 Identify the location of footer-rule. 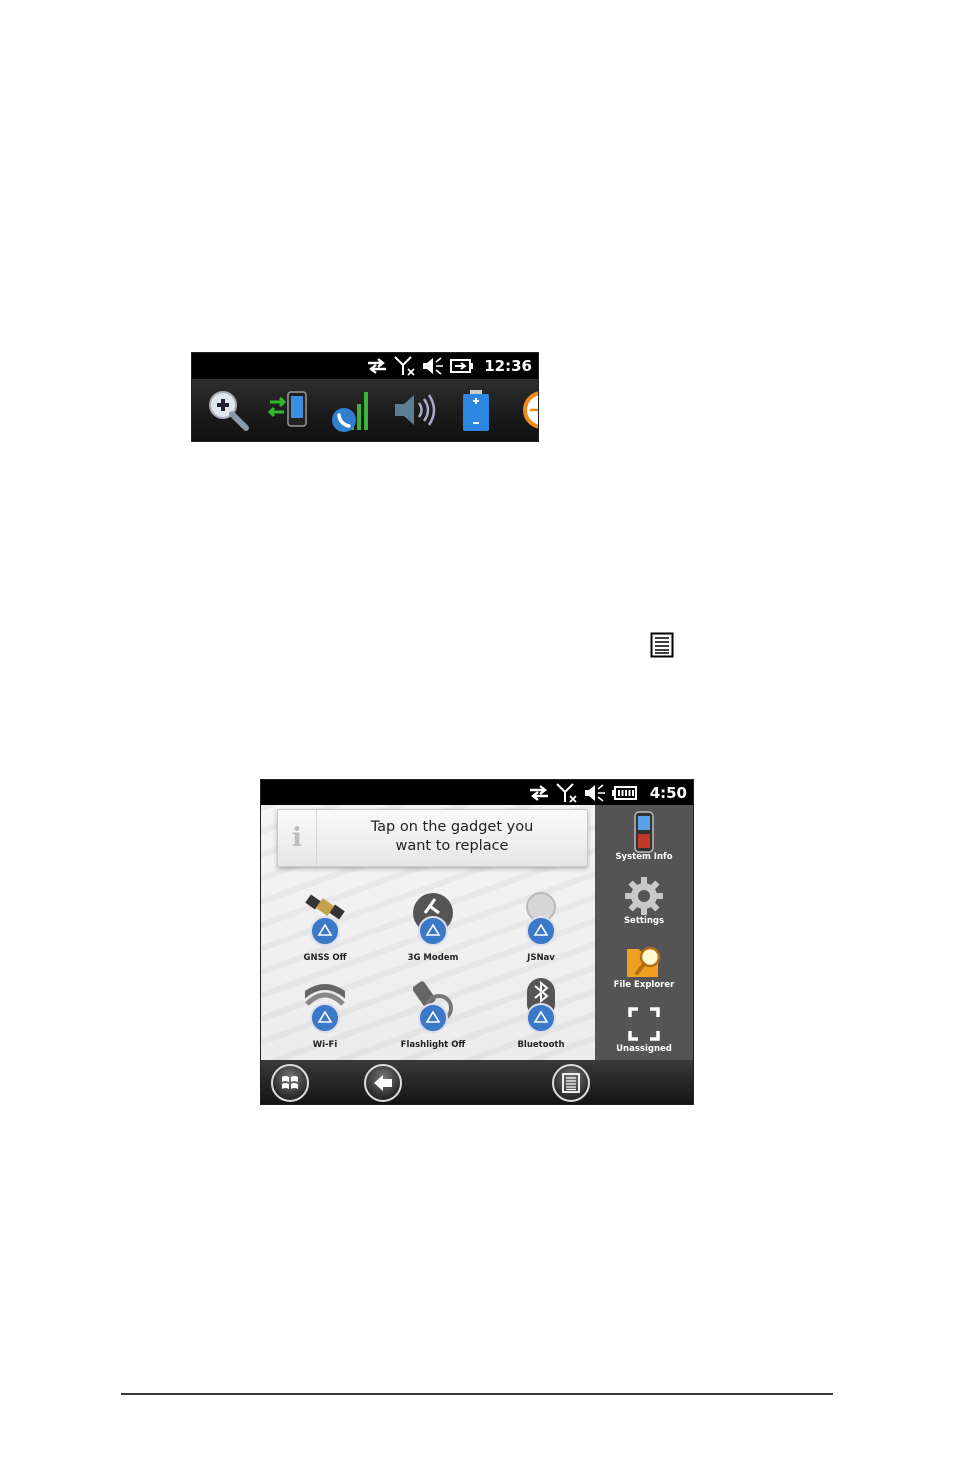
(477, 1394).